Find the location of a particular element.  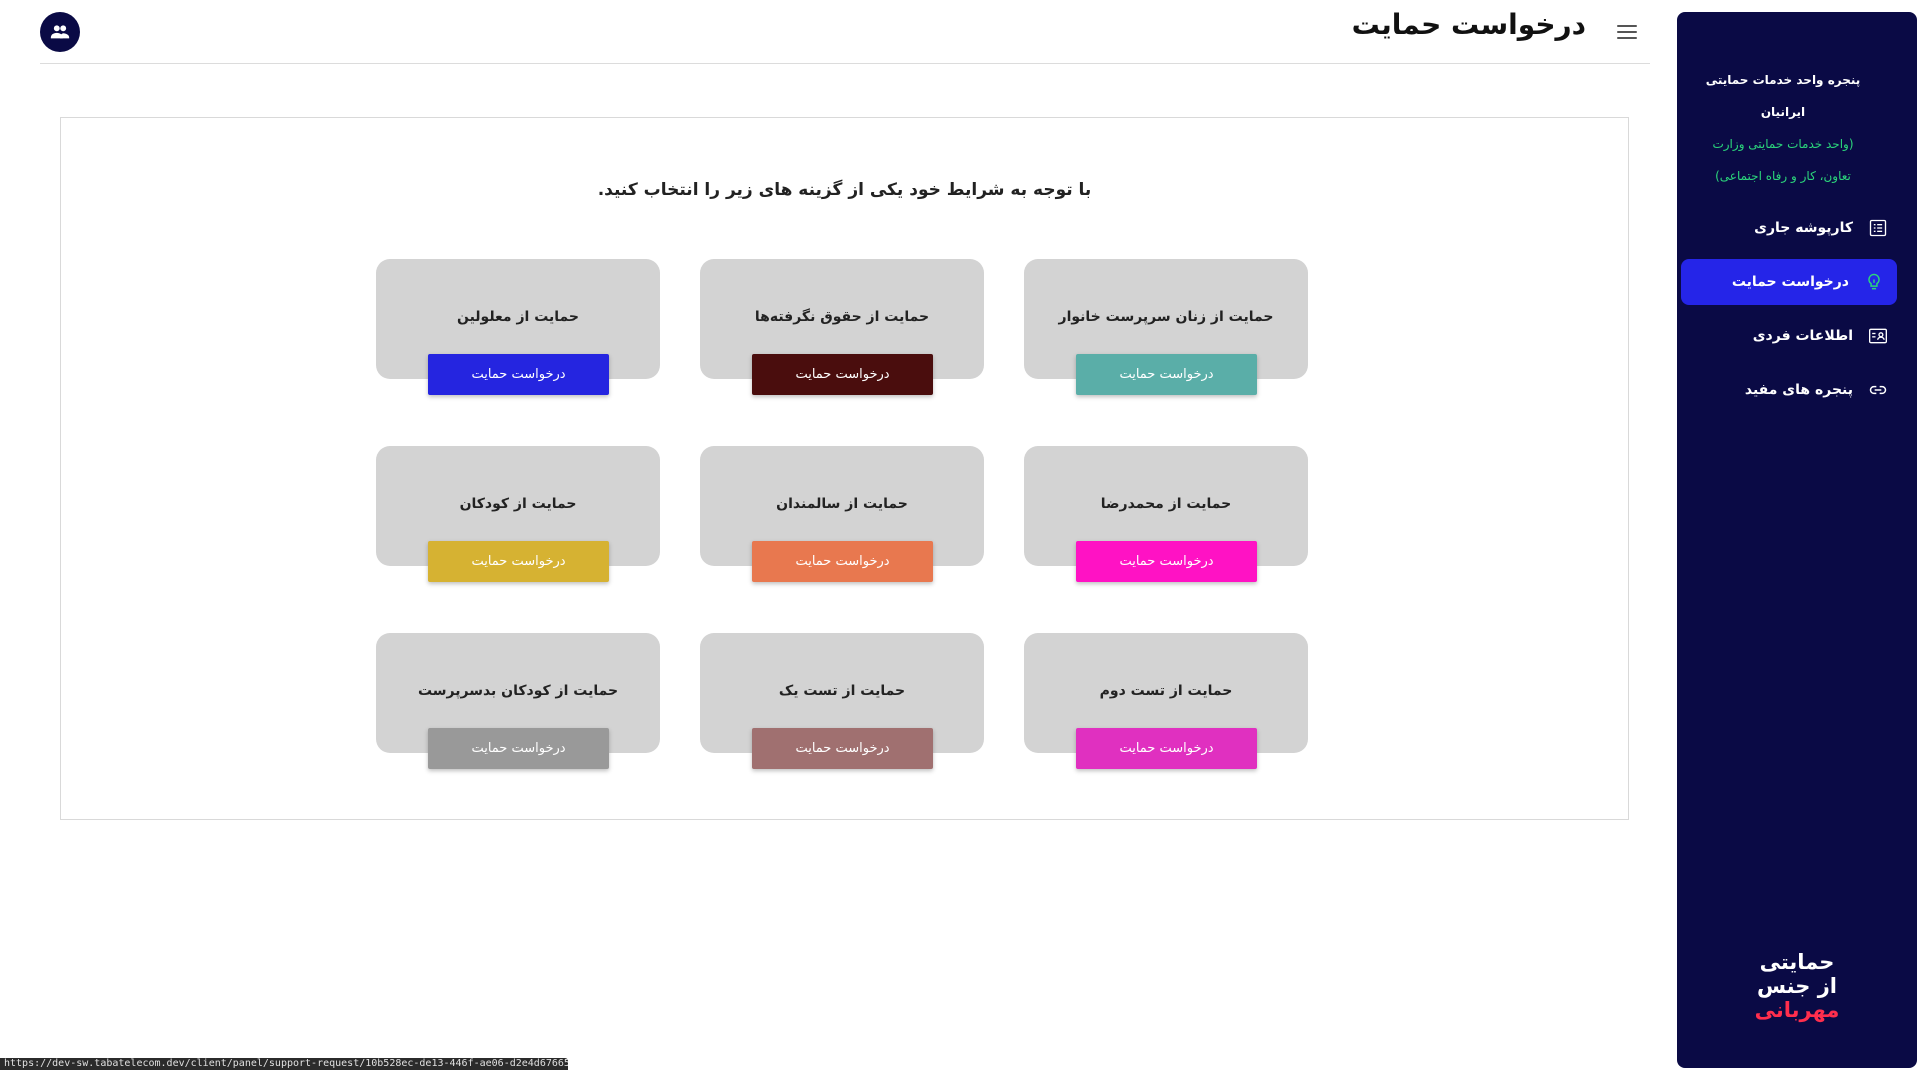

support-card: حمایت از محمدرضا درخواست حمایت is located at coordinates (1166, 514).